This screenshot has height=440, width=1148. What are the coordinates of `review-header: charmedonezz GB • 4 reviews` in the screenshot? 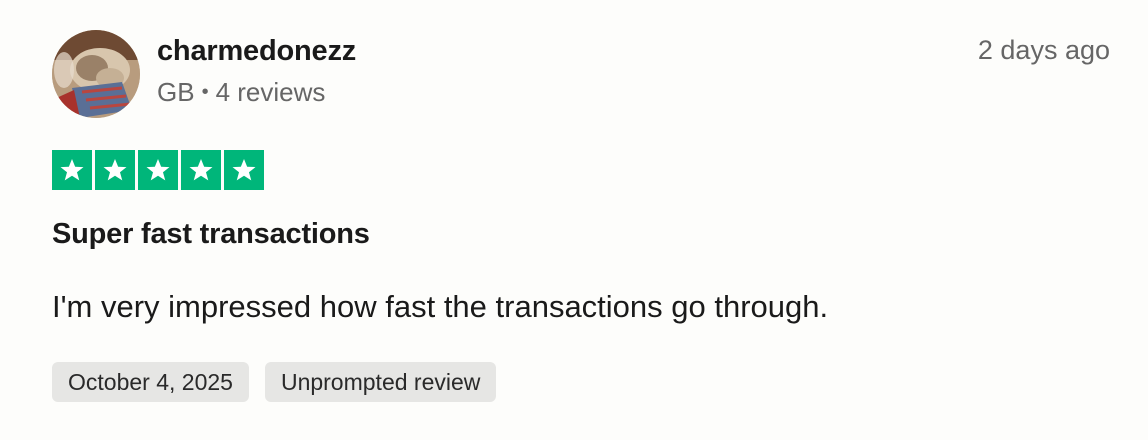 It's located at (204, 74).